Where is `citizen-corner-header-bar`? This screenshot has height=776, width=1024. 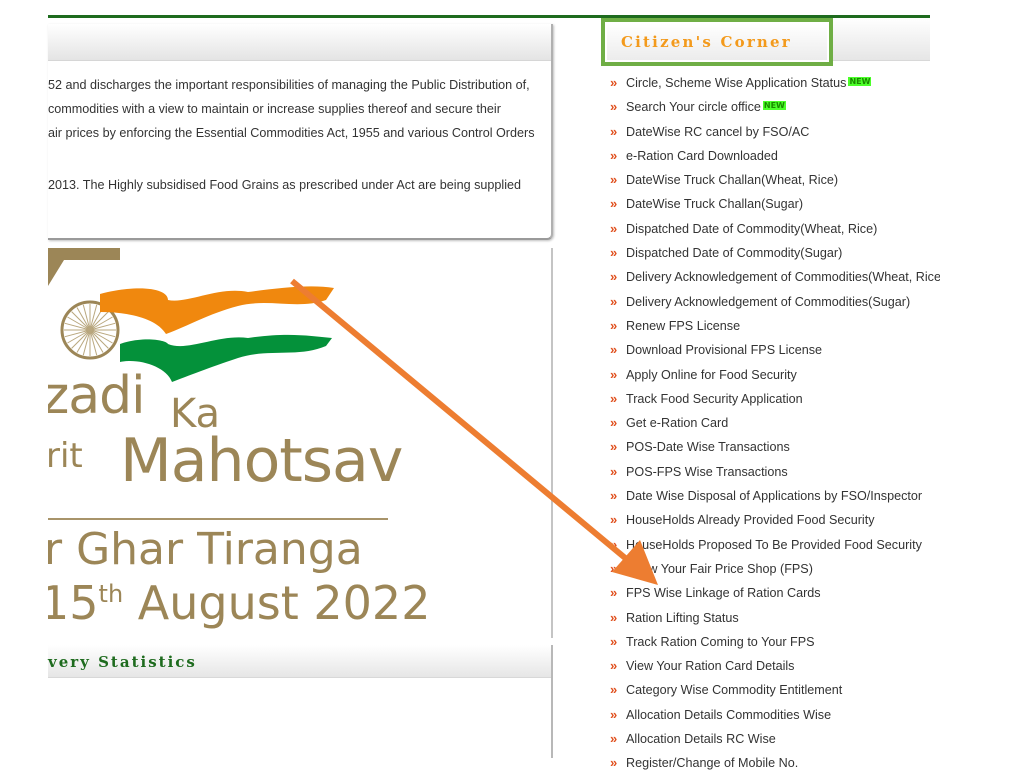
citizen-corner-header-bar is located at coordinates (881, 39).